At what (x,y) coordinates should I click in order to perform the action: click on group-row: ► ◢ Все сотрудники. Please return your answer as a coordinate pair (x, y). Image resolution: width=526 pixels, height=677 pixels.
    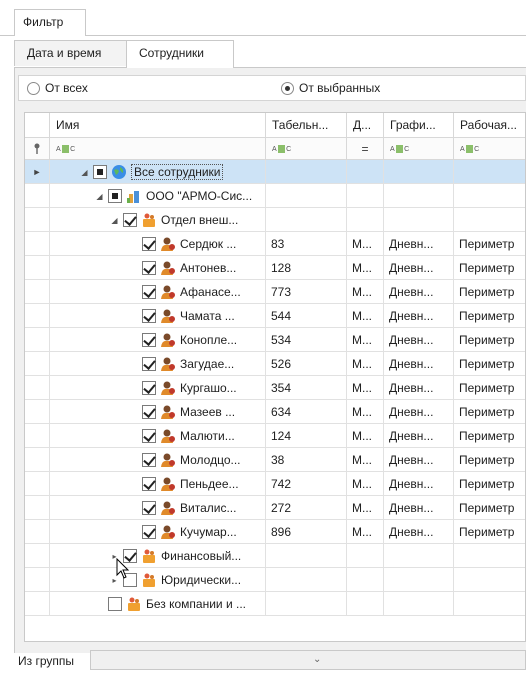
    Looking at the image, I should click on (275, 172).